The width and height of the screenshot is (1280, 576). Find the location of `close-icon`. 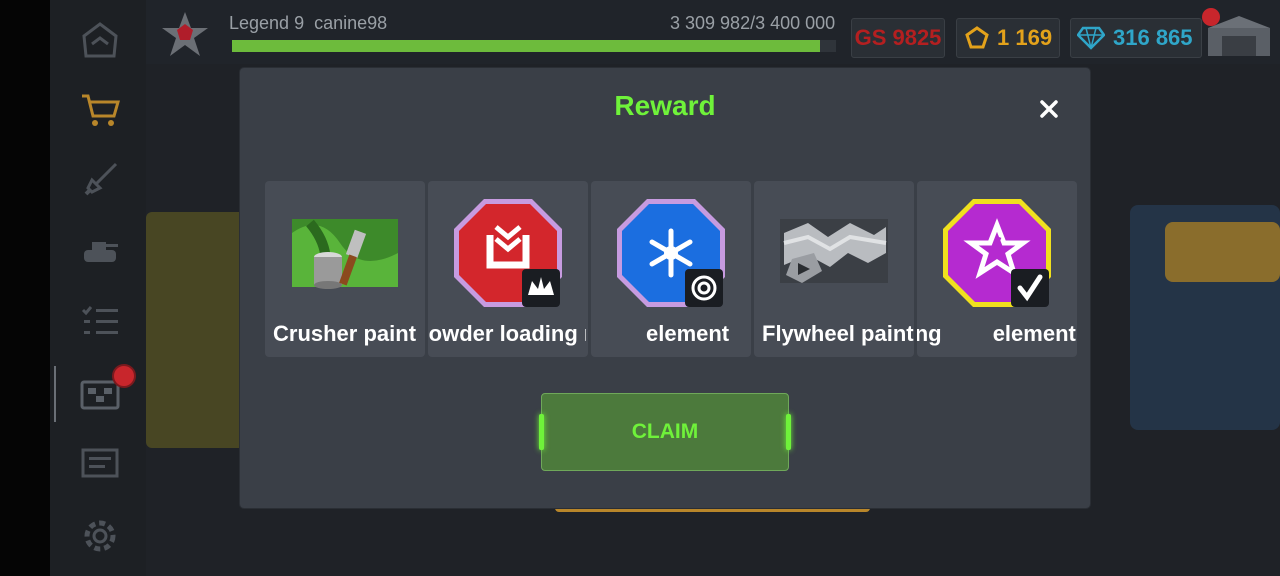

close-icon is located at coordinates (1049, 109).